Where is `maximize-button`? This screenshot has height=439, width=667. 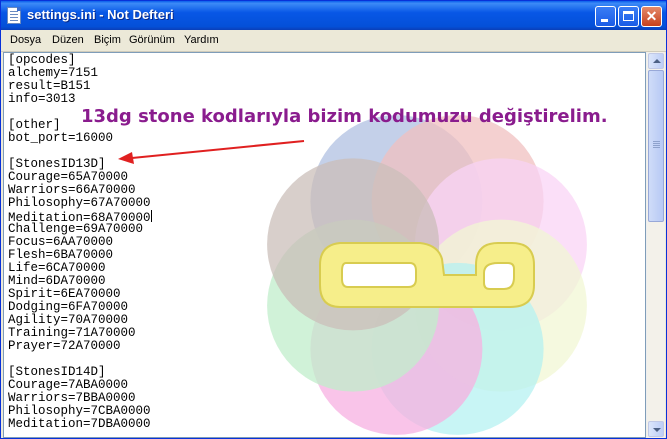
maximize-button is located at coordinates (628, 16).